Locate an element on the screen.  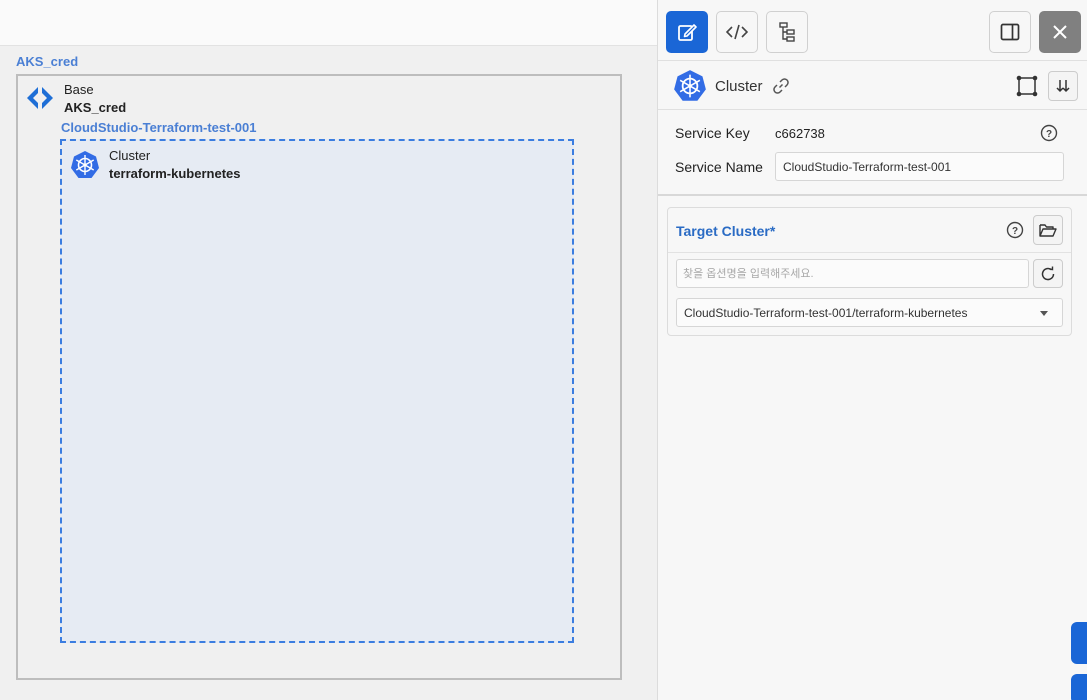
close-icon is located at coordinates (1060, 32).